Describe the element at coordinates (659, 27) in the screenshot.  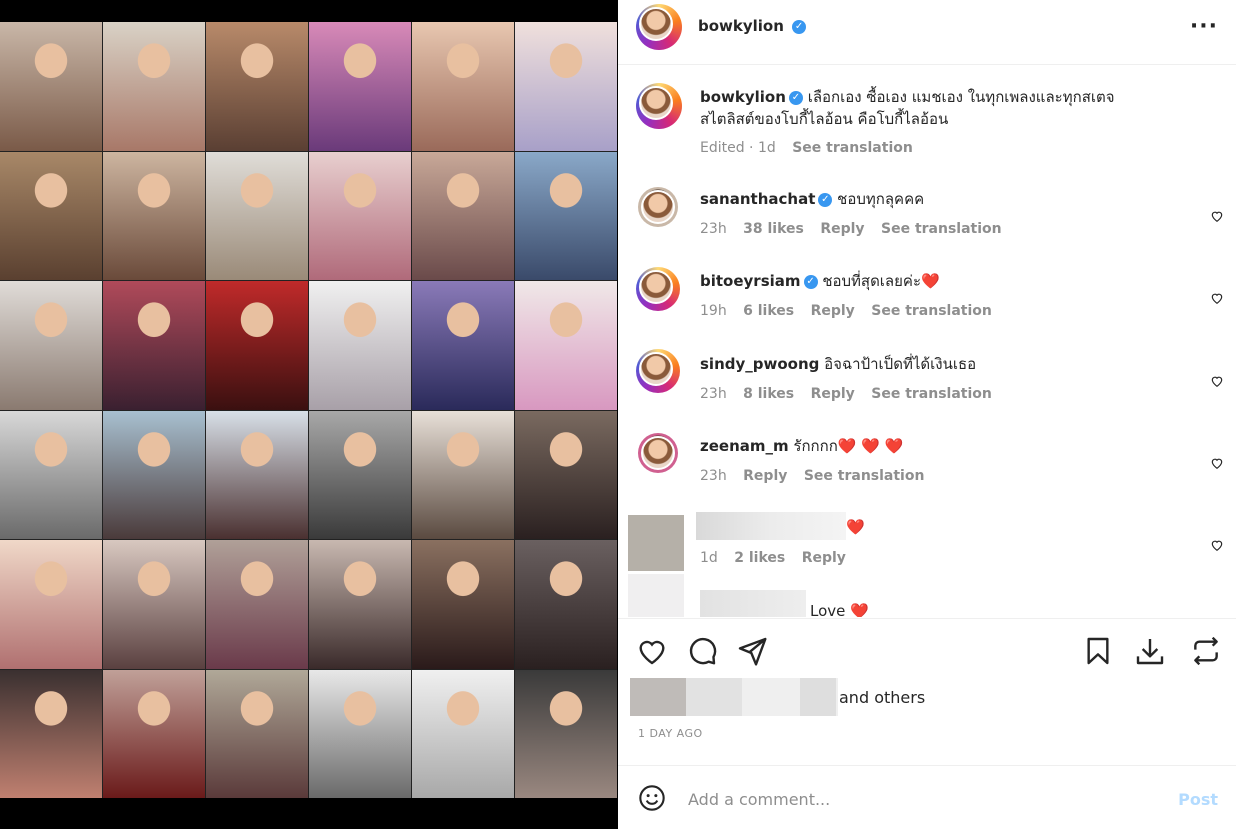
I see `author-avatar` at that location.